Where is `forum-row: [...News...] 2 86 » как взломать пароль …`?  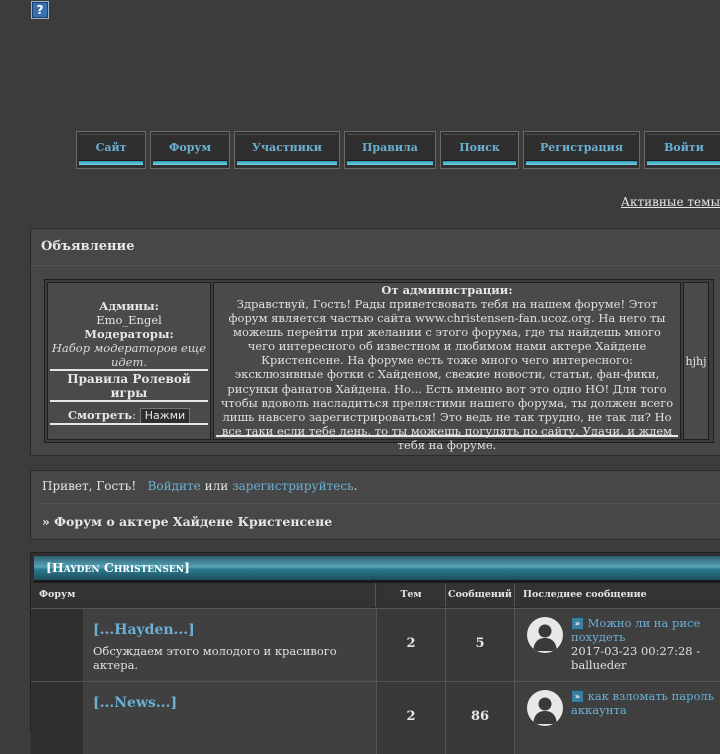
forum-row: [...News...] 2 86 » как взломать пароль … is located at coordinates (375, 717).